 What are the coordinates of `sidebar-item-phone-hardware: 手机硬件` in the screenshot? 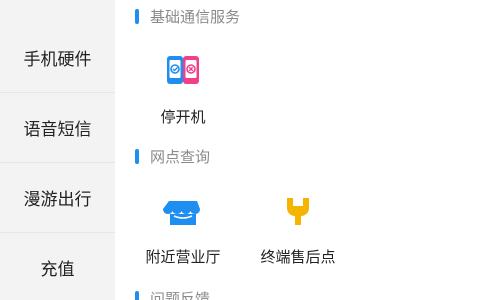 It's located at (57, 57).